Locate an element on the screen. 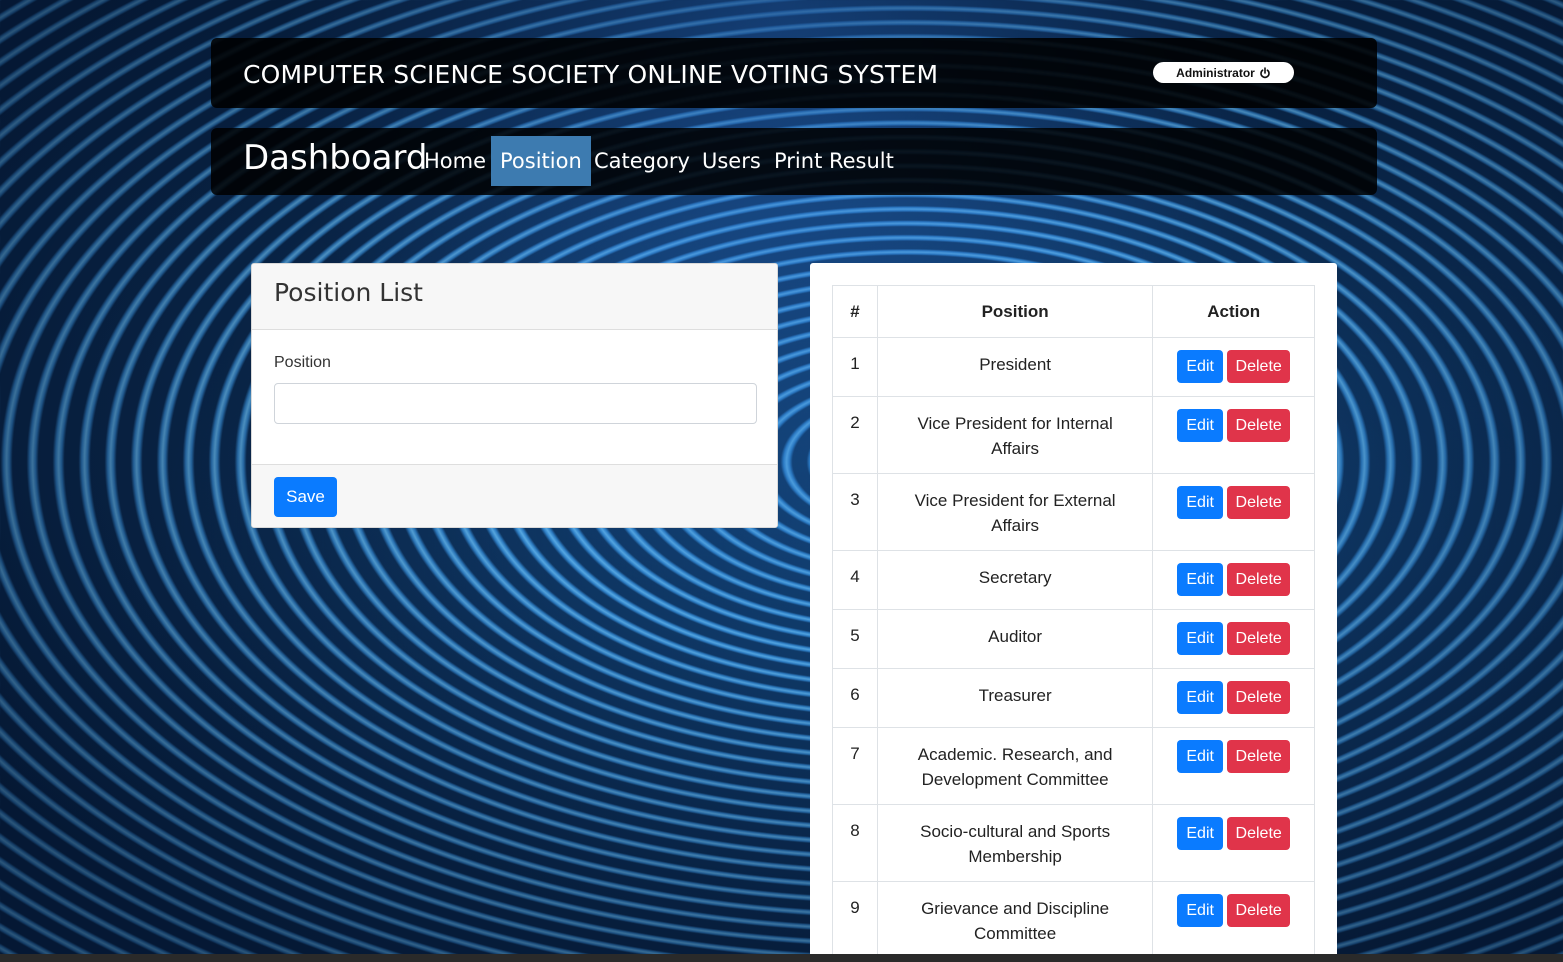 The height and width of the screenshot is (962, 1563). bottom-scrollbar-strip is located at coordinates (781, 958).